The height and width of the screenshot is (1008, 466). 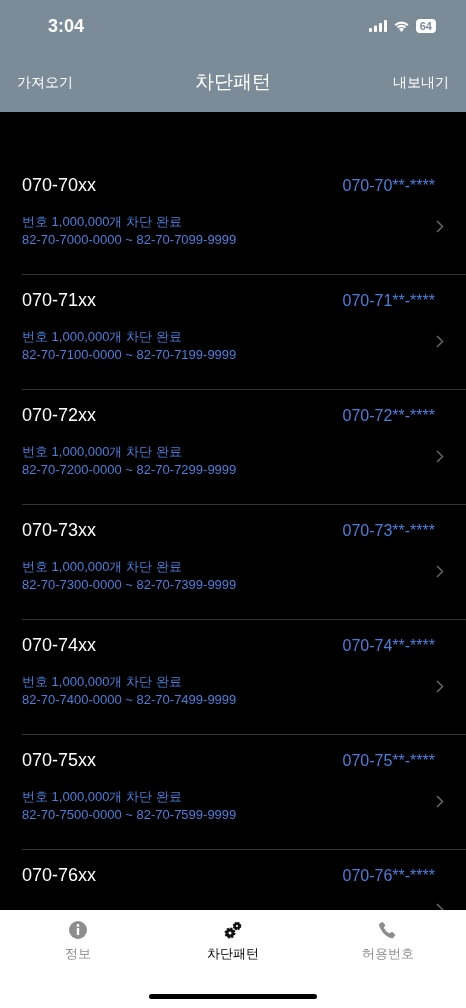 What do you see at coordinates (59, 645) in the screenshot?
I see `pattern-title: 070-74xx` at bounding box center [59, 645].